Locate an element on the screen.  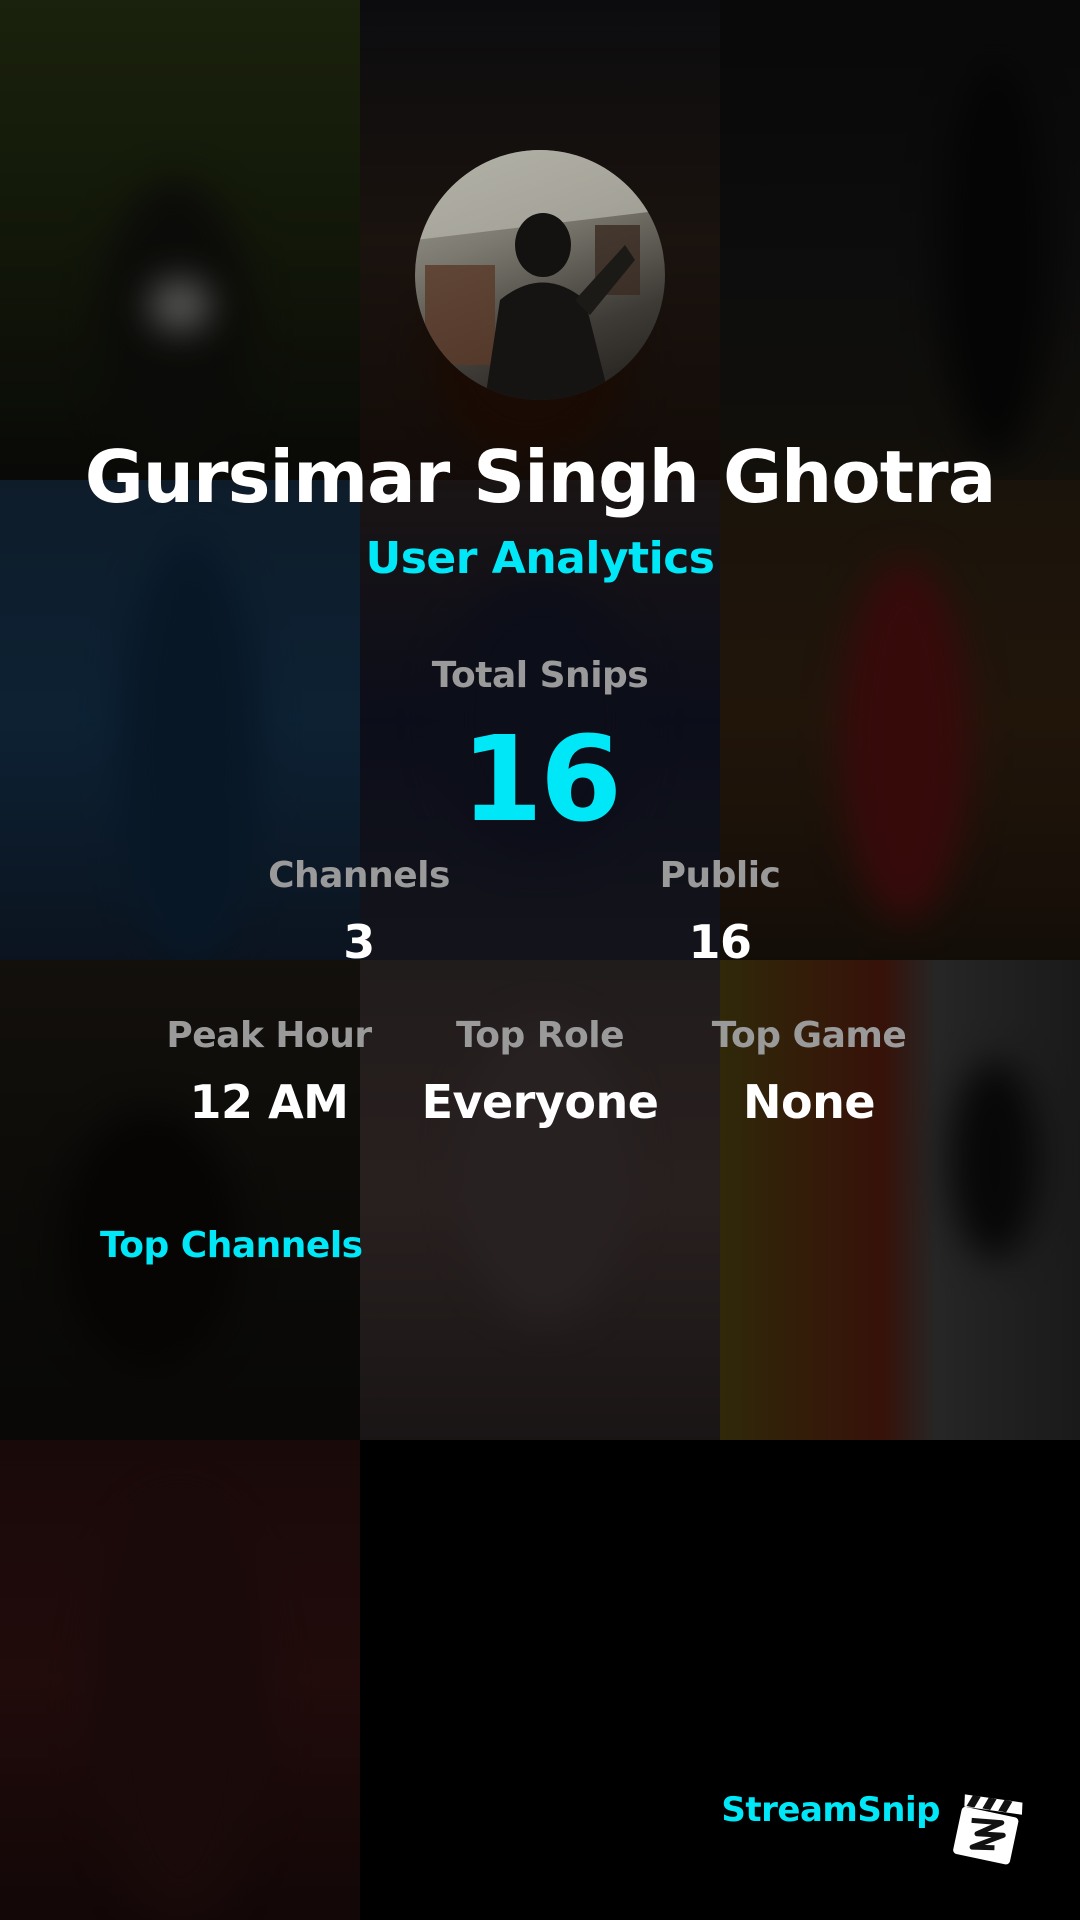
public-label: Public is located at coordinates (720, 875).